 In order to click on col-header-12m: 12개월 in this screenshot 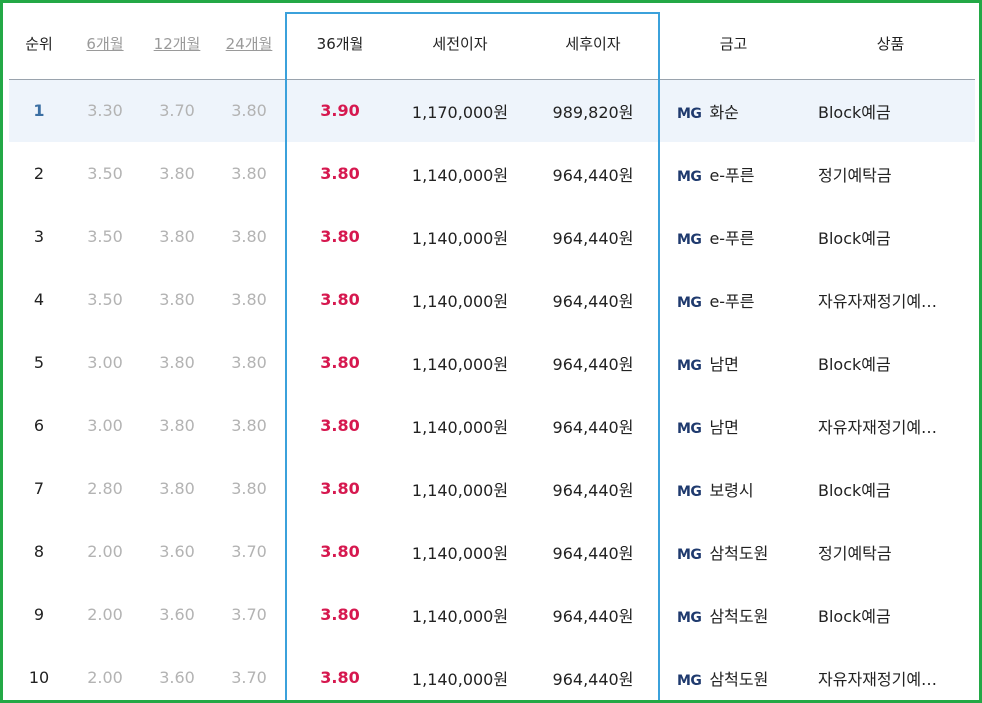, I will do `click(177, 44)`.